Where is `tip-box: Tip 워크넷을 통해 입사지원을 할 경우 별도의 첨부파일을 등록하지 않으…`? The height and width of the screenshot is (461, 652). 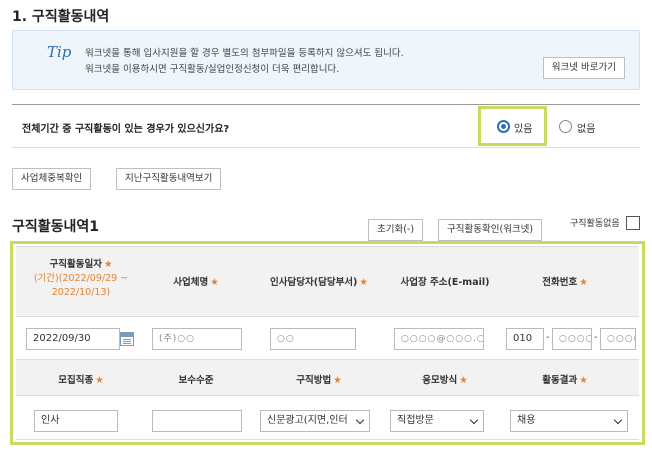
tip-box: Tip 워크넷을 통해 입사지원을 할 경우 별도의 첨부파일을 등록하지 않으… is located at coordinates (326, 60).